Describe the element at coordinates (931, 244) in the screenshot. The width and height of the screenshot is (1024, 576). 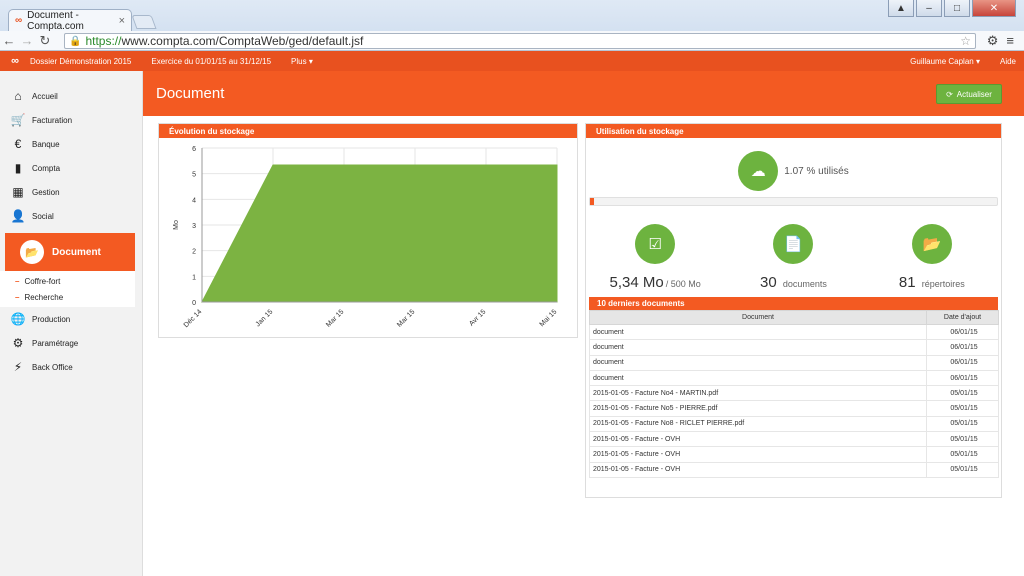
I see `folder-open-icon: 📂` at that location.